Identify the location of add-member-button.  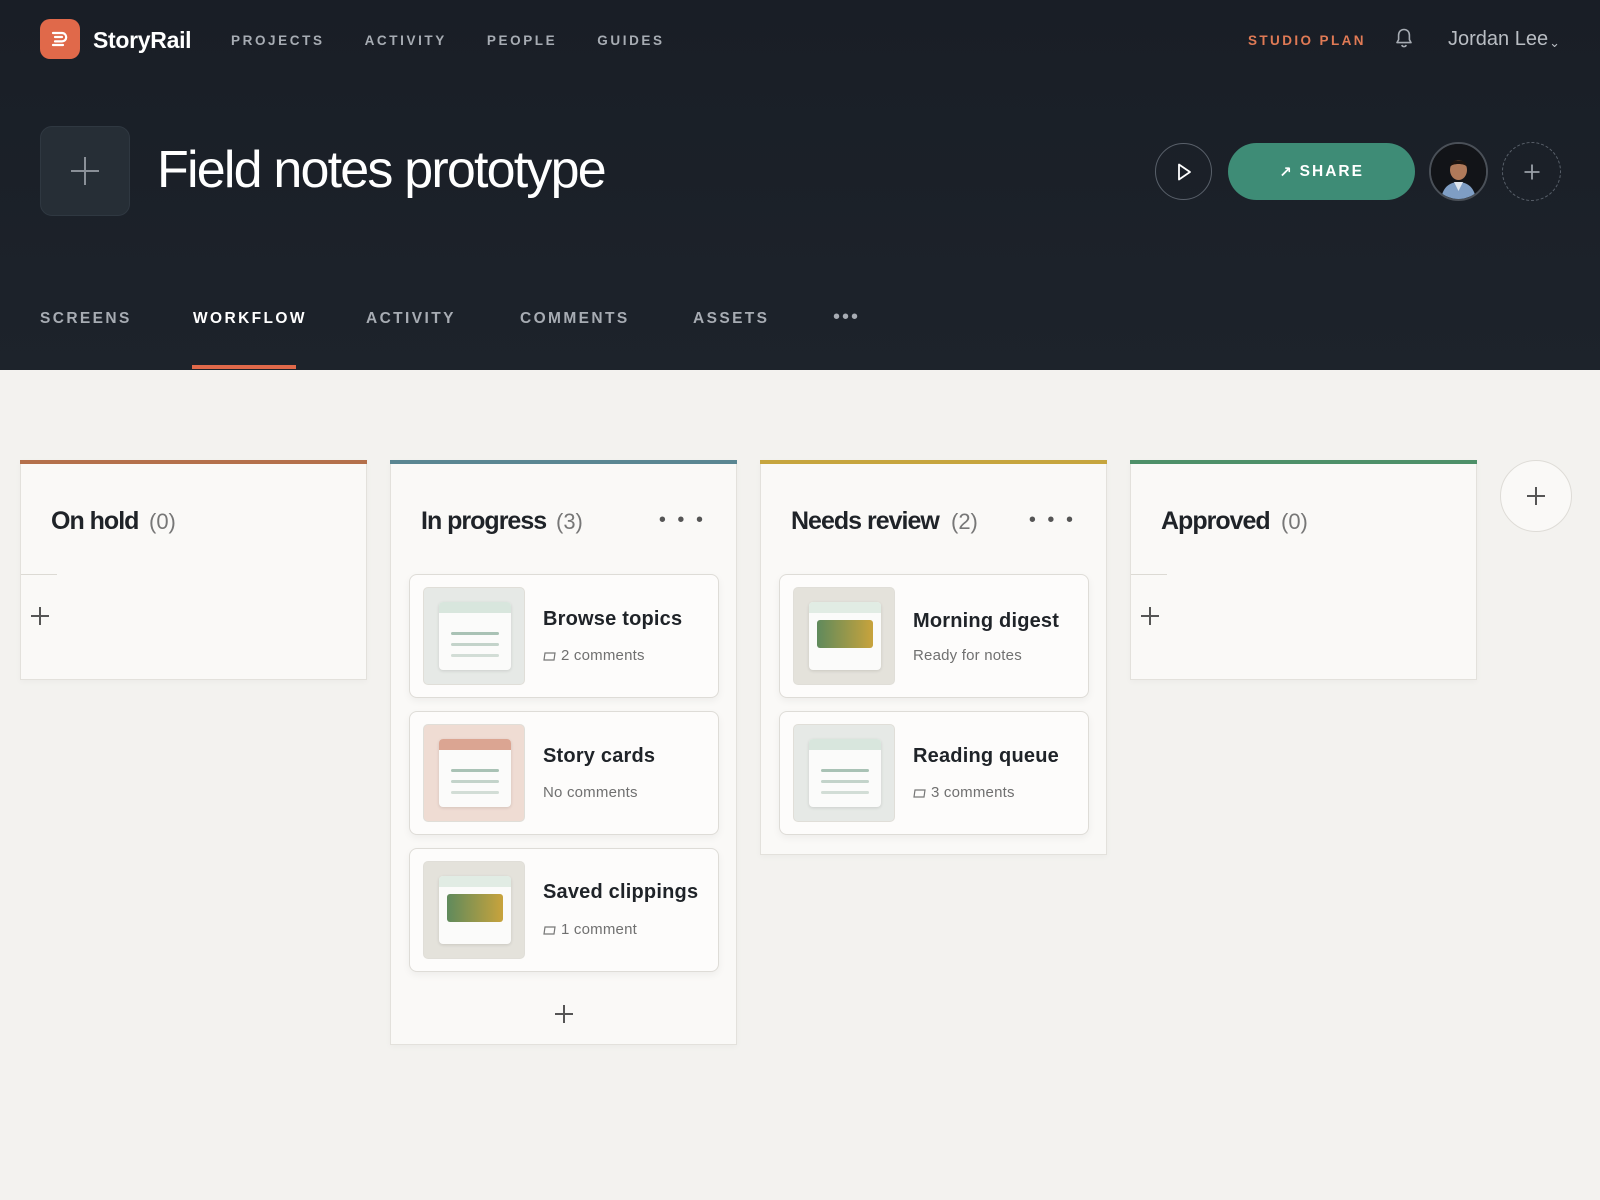
(1531, 171).